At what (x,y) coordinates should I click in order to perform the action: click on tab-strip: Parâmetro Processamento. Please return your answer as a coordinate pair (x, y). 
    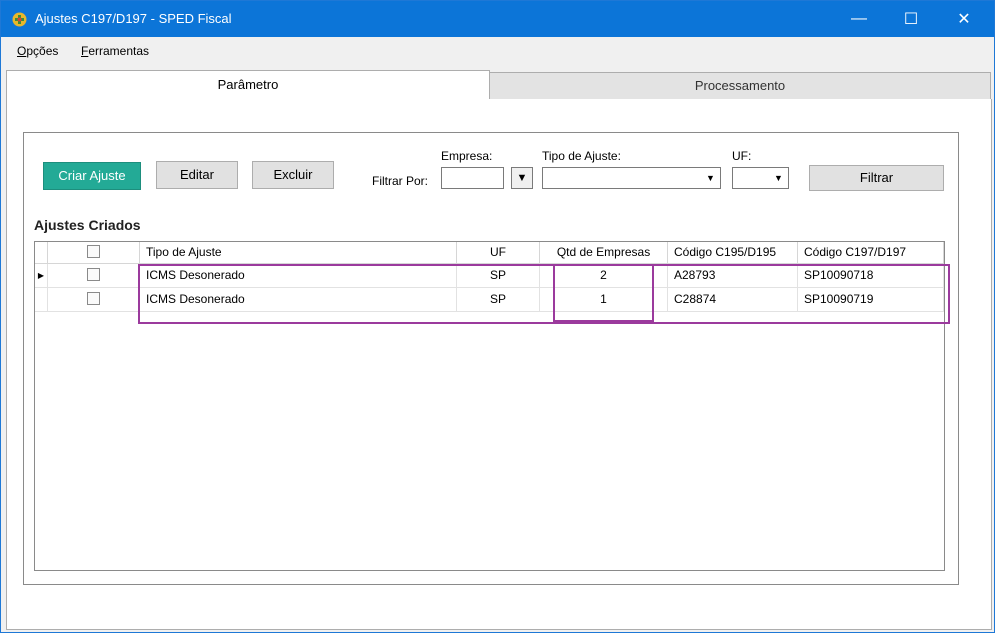
    Looking at the image, I should click on (498, 85).